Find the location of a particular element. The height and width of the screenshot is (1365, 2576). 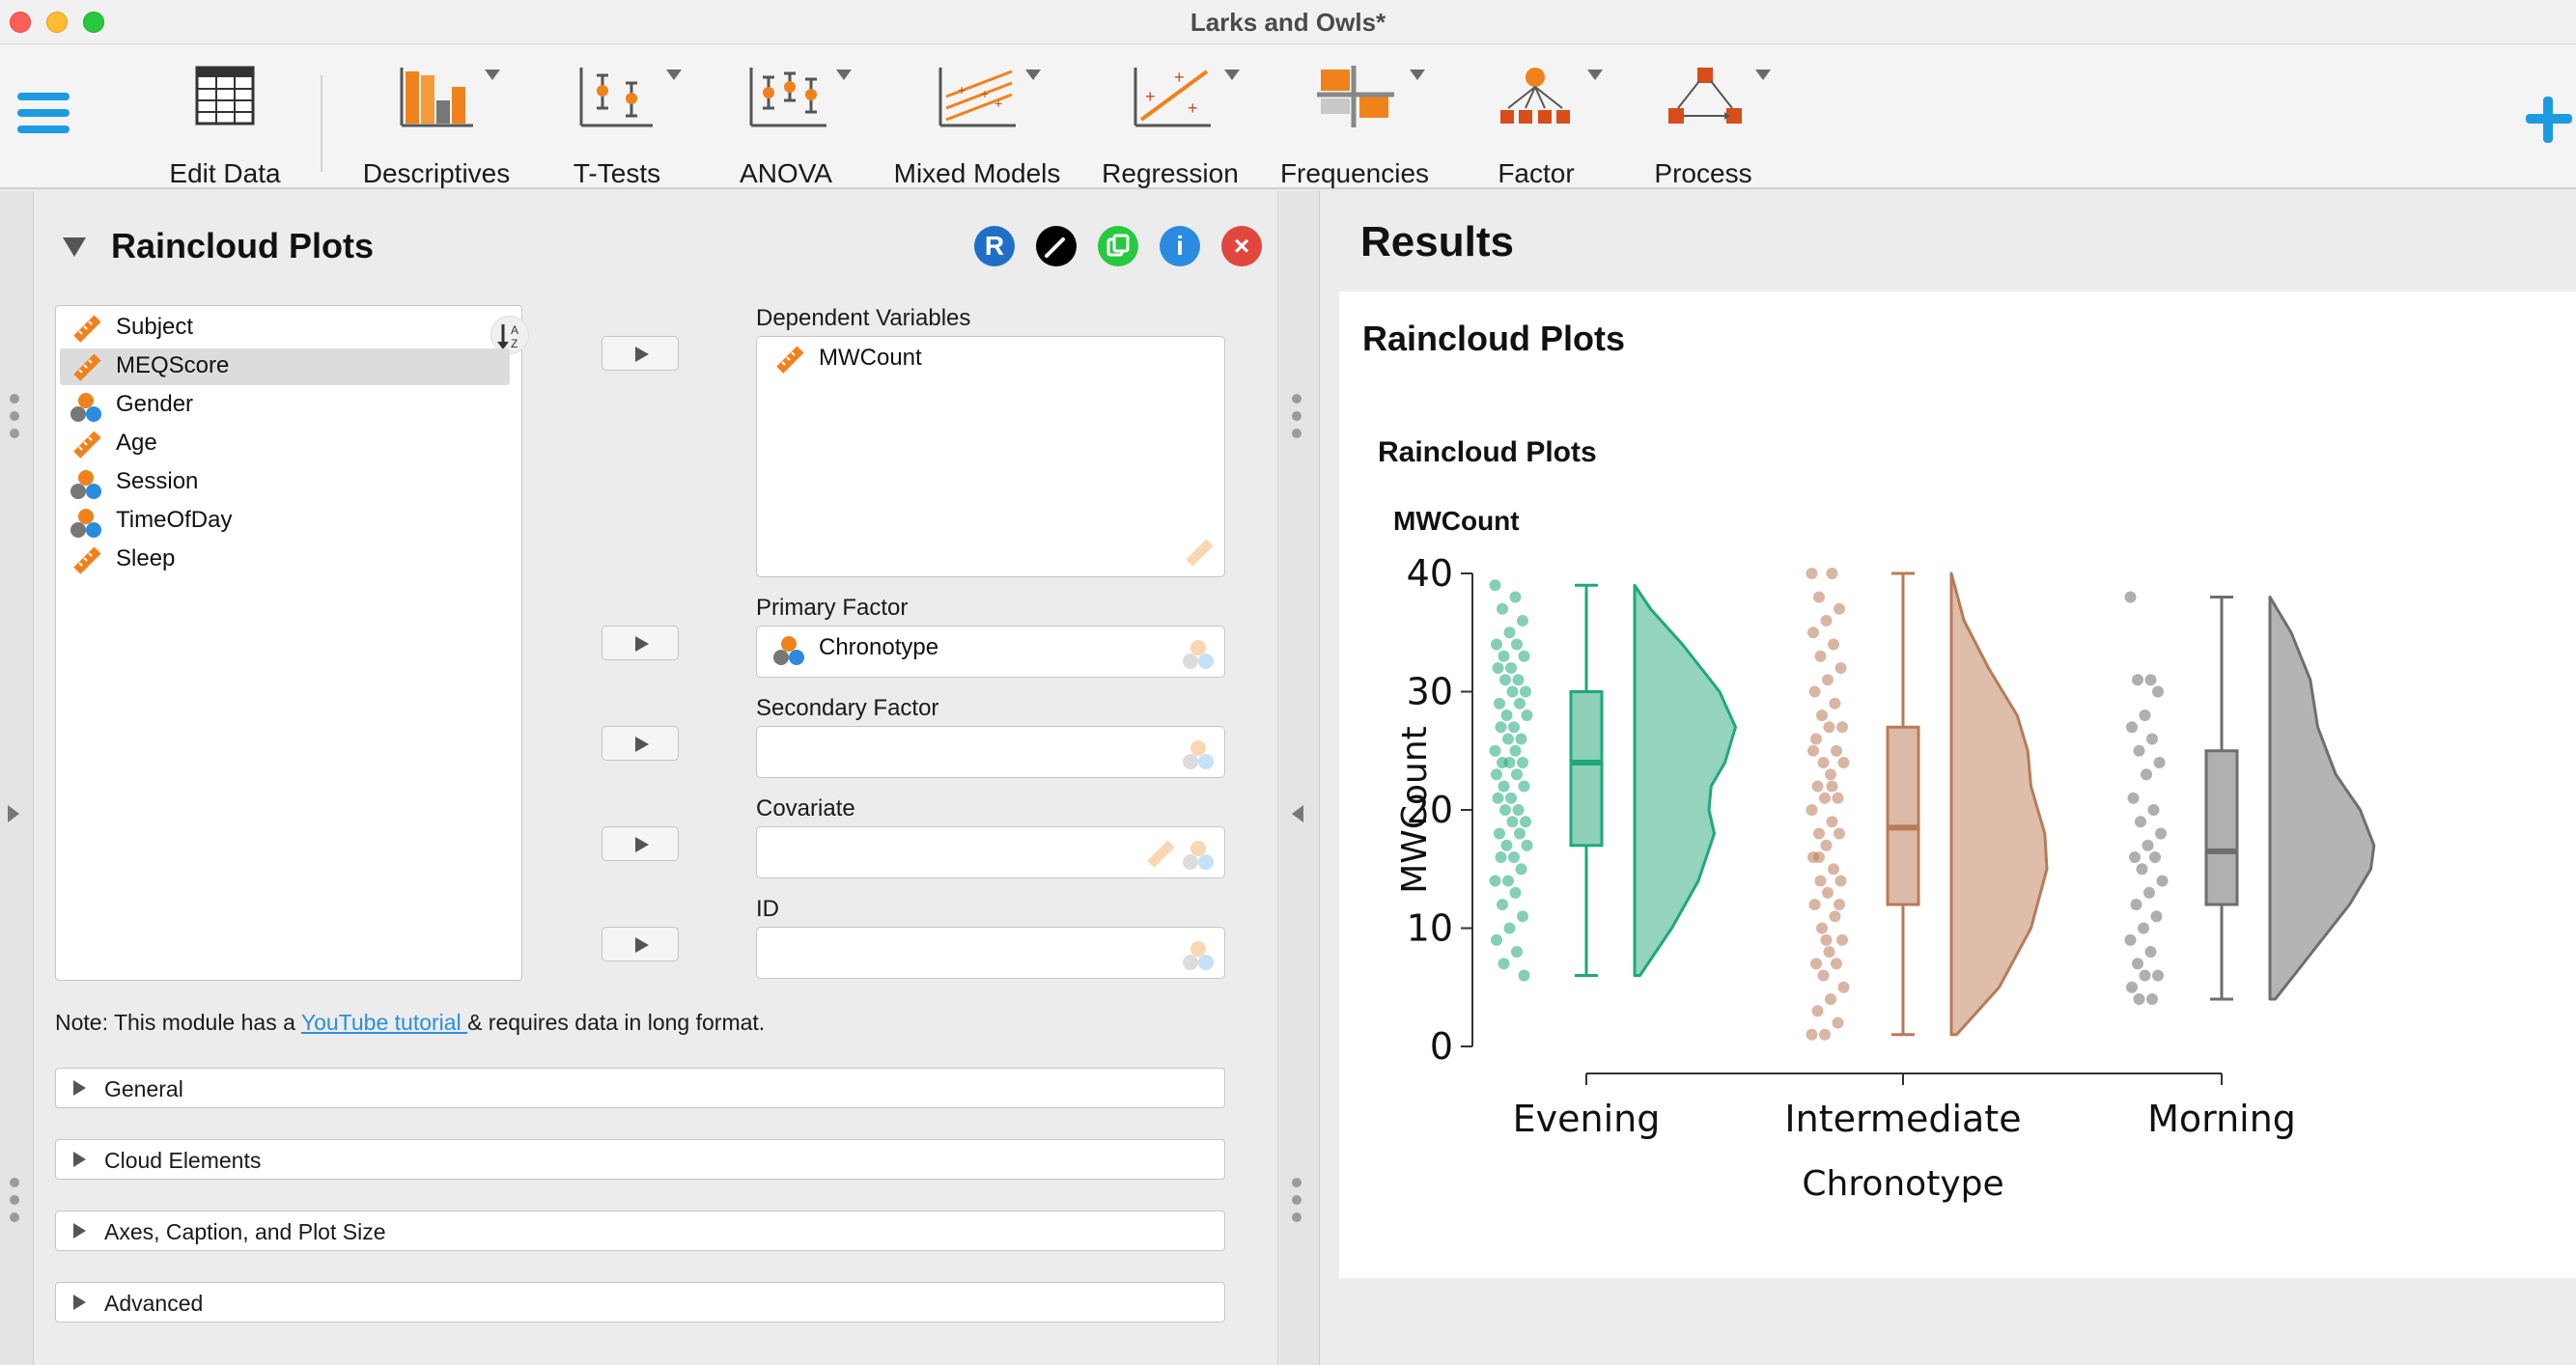

variable-name: Gender is located at coordinates (155, 404).